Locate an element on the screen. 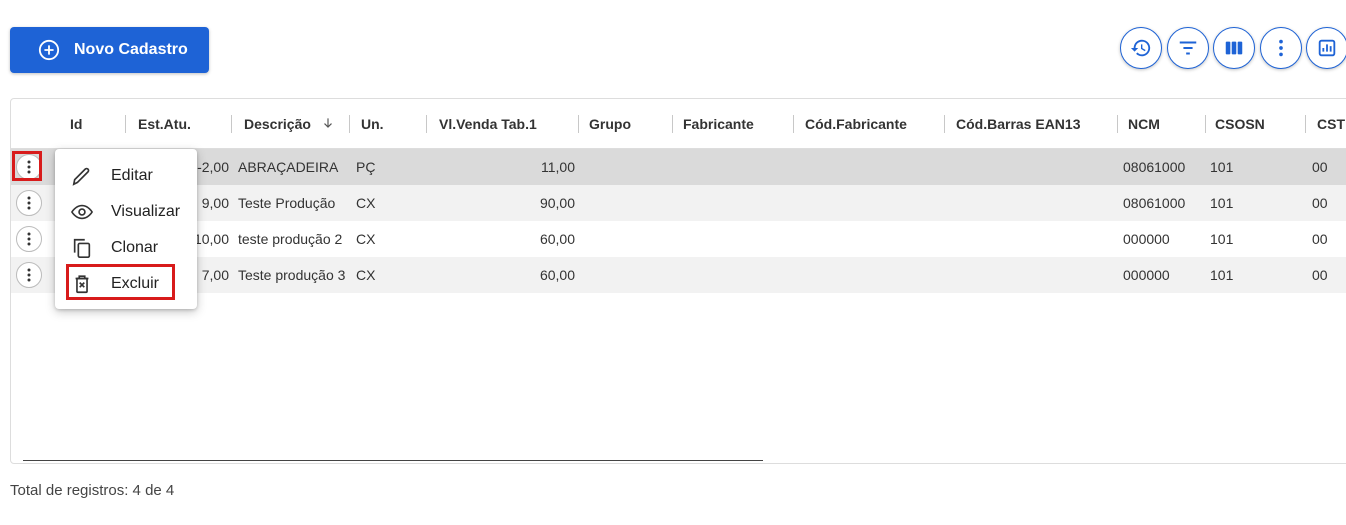 This screenshot has width=1346, height=525. cell-description: teste produção 2 is located at coordinates (290, 239).